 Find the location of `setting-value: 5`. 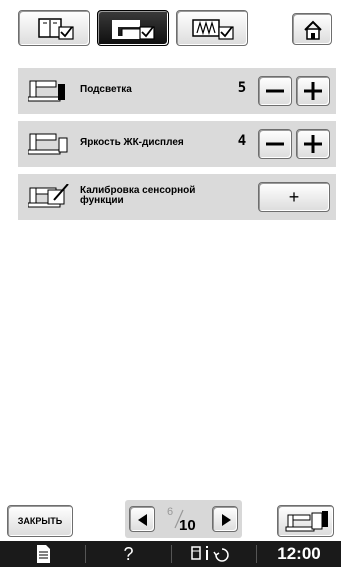

setting-value: 5 is located at coordinates (242, 88).